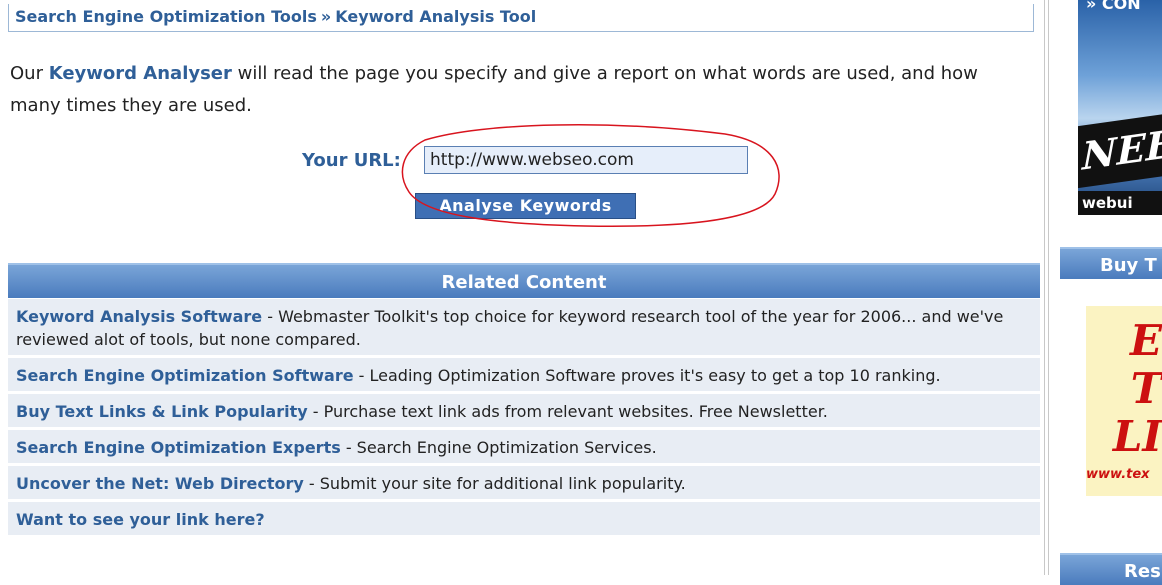  Describe the element at coordinates (1111, 569) in the screenshot. I see `sidebar-heading-resources: Res` at that location.